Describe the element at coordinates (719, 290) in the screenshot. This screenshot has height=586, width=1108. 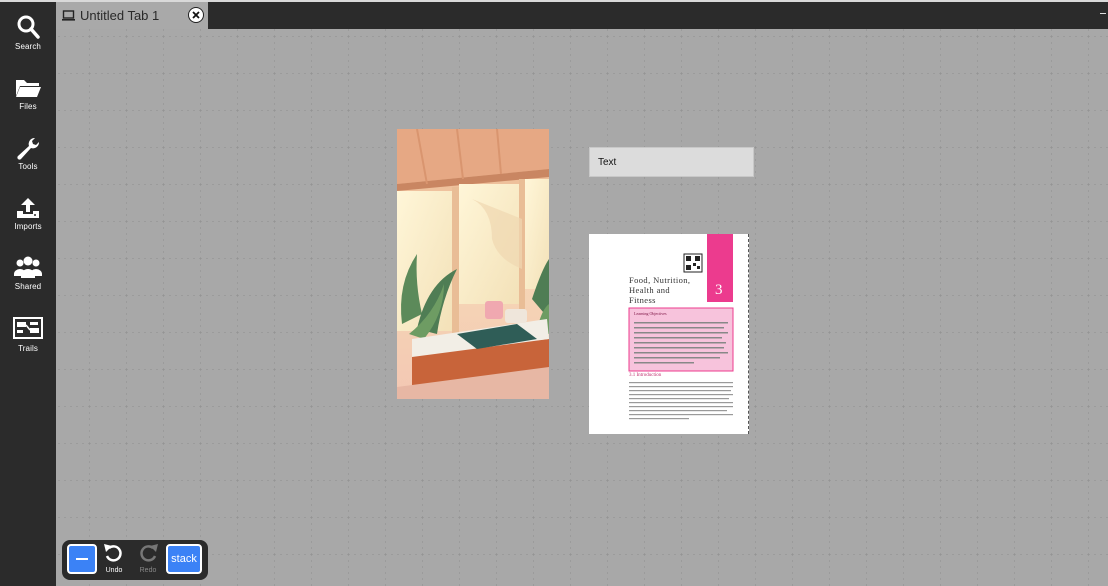
I see `chapter-number: 3` at that location.